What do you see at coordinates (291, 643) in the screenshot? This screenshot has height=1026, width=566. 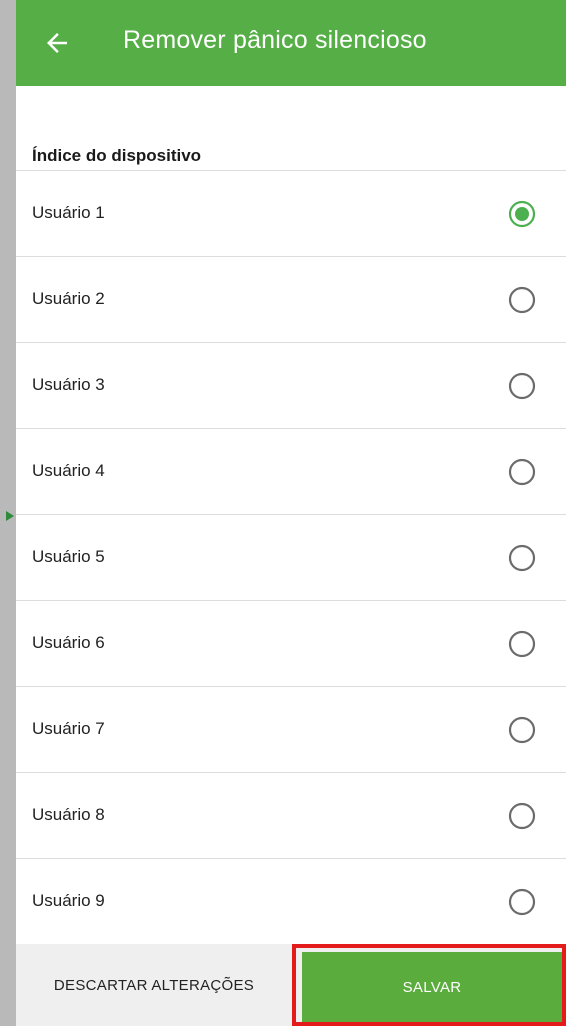 I see `list-item: Usuário 6` at bounding box center [291, 643].